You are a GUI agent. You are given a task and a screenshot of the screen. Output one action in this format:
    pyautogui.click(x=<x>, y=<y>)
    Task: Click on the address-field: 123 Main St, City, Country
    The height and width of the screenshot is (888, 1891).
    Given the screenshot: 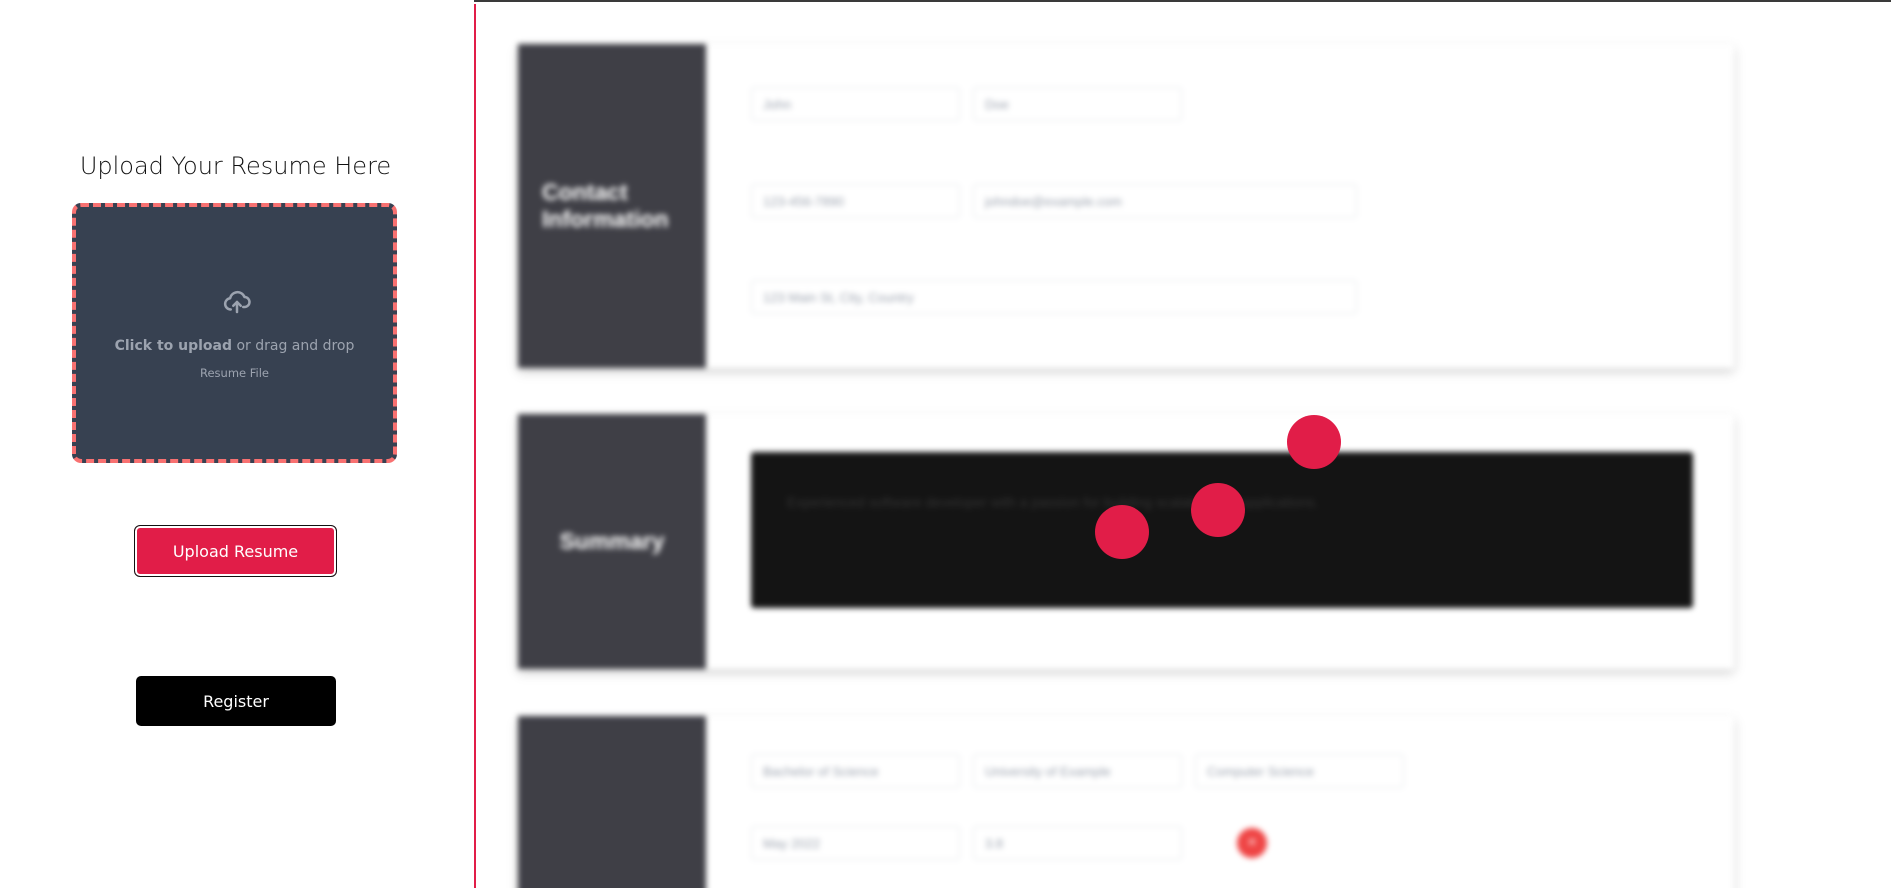 What is the action you would take?
    pyautogui.click(x=1054, y=297)
    